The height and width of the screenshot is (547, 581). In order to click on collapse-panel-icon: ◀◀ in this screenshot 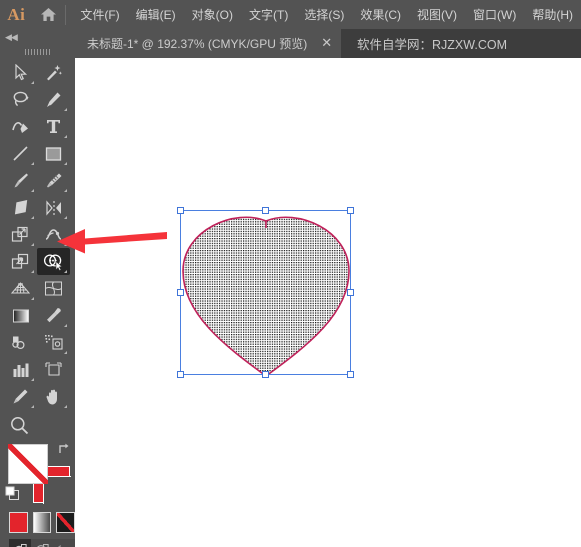, I will do `click(37, 37)`.